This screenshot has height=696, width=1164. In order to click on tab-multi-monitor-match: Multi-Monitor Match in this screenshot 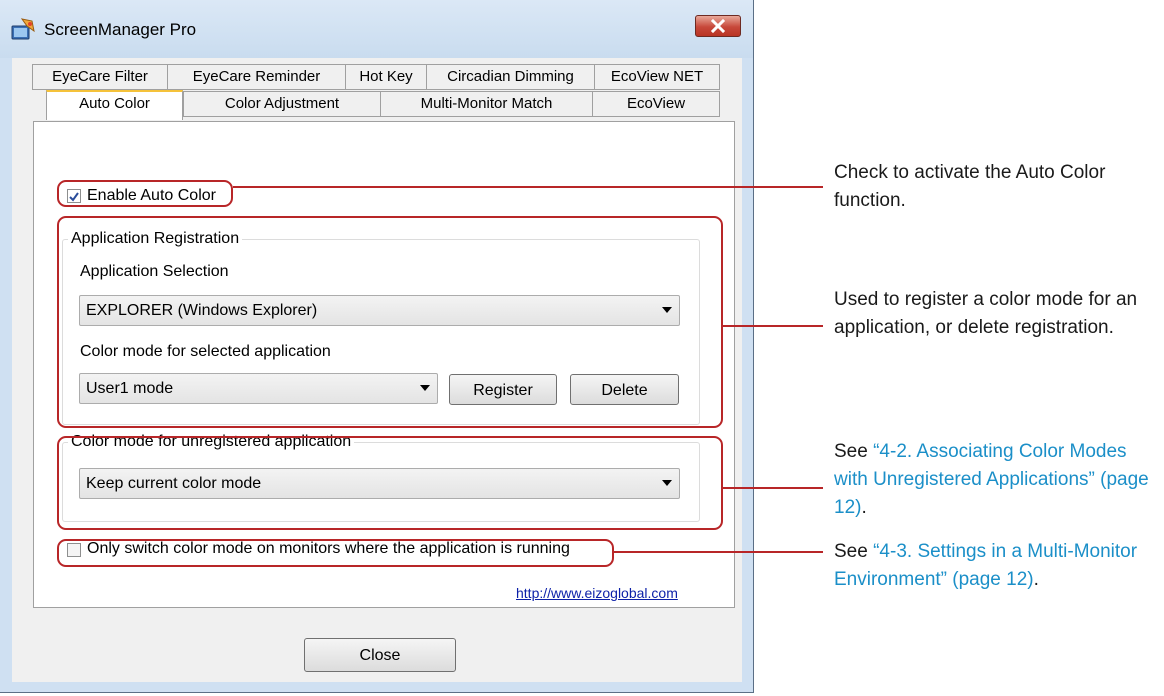, I will do `click(486, 104)`.